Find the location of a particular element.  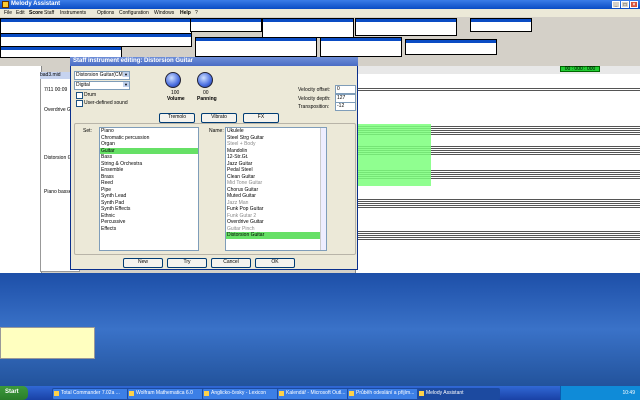

instrument-combo: Distorsion Guitar(CM) ▼ is located at coordinates (102, 75).